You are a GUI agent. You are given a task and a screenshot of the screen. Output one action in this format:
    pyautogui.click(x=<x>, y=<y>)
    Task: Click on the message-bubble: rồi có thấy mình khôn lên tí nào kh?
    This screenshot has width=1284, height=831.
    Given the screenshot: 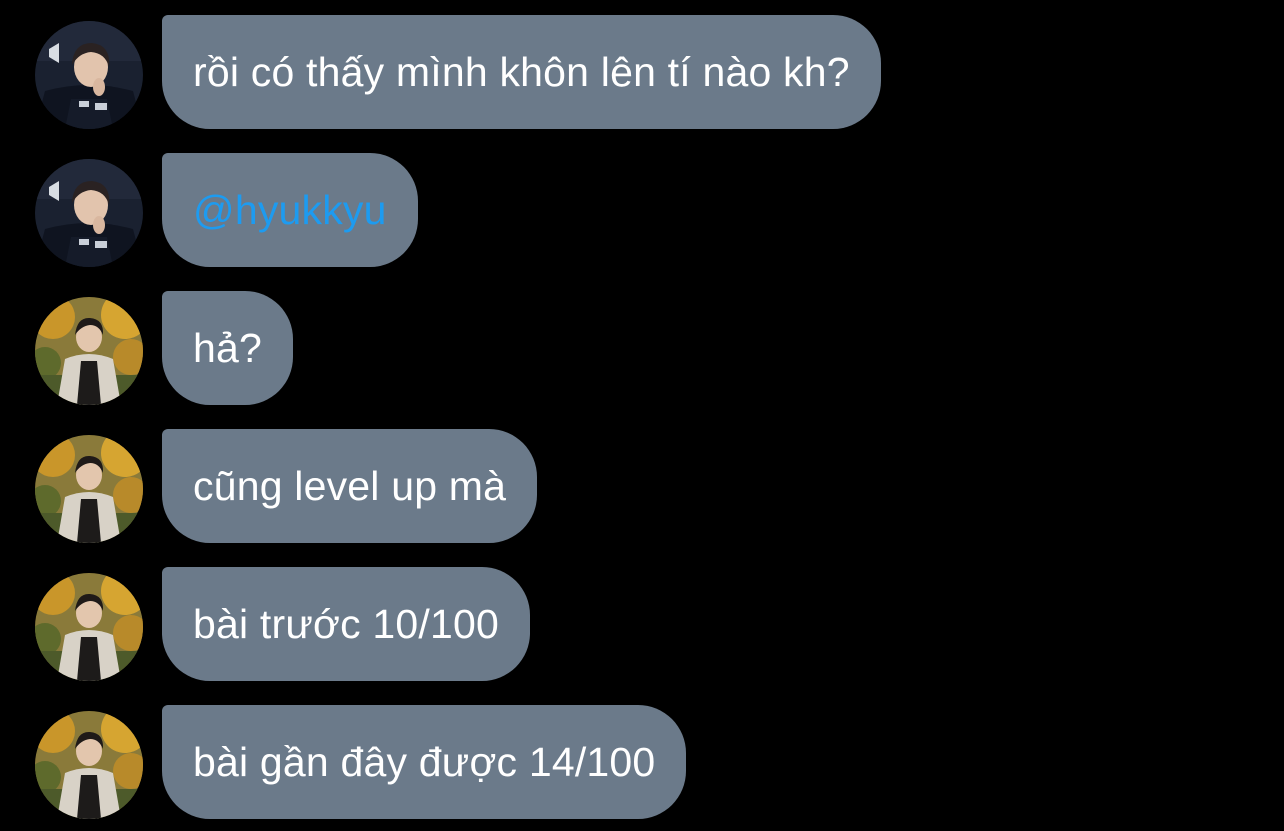 What is the action you would take?
    pyautogui.click(x=521, y=72)
    